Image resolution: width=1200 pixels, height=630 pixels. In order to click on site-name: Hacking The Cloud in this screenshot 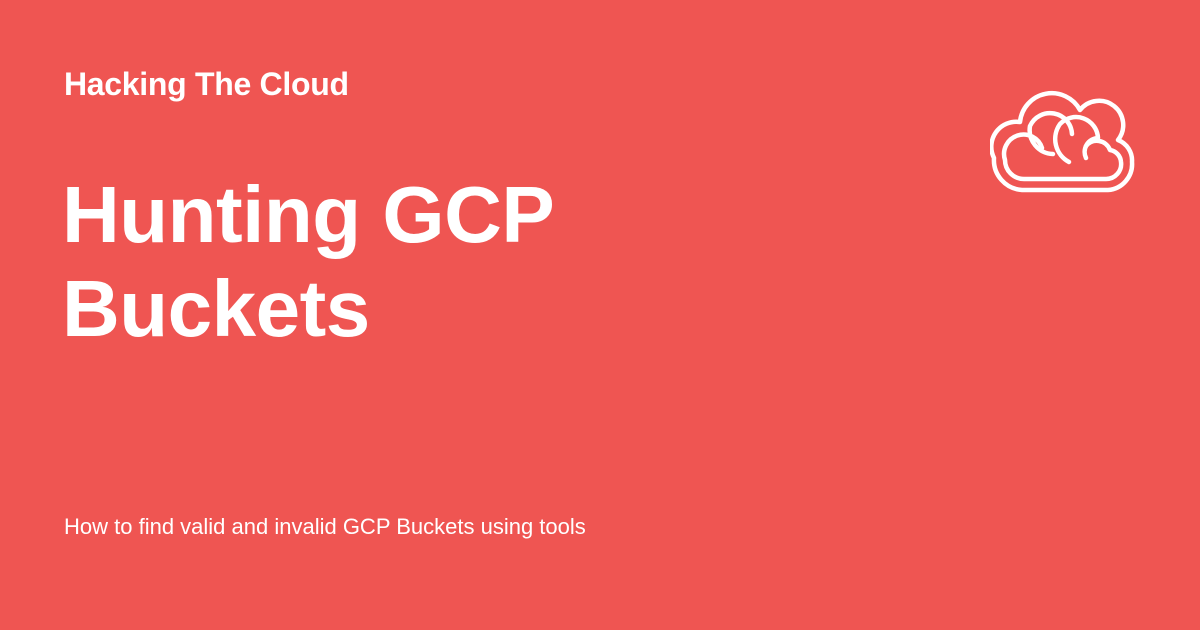, I will do `click(206, 84)`.